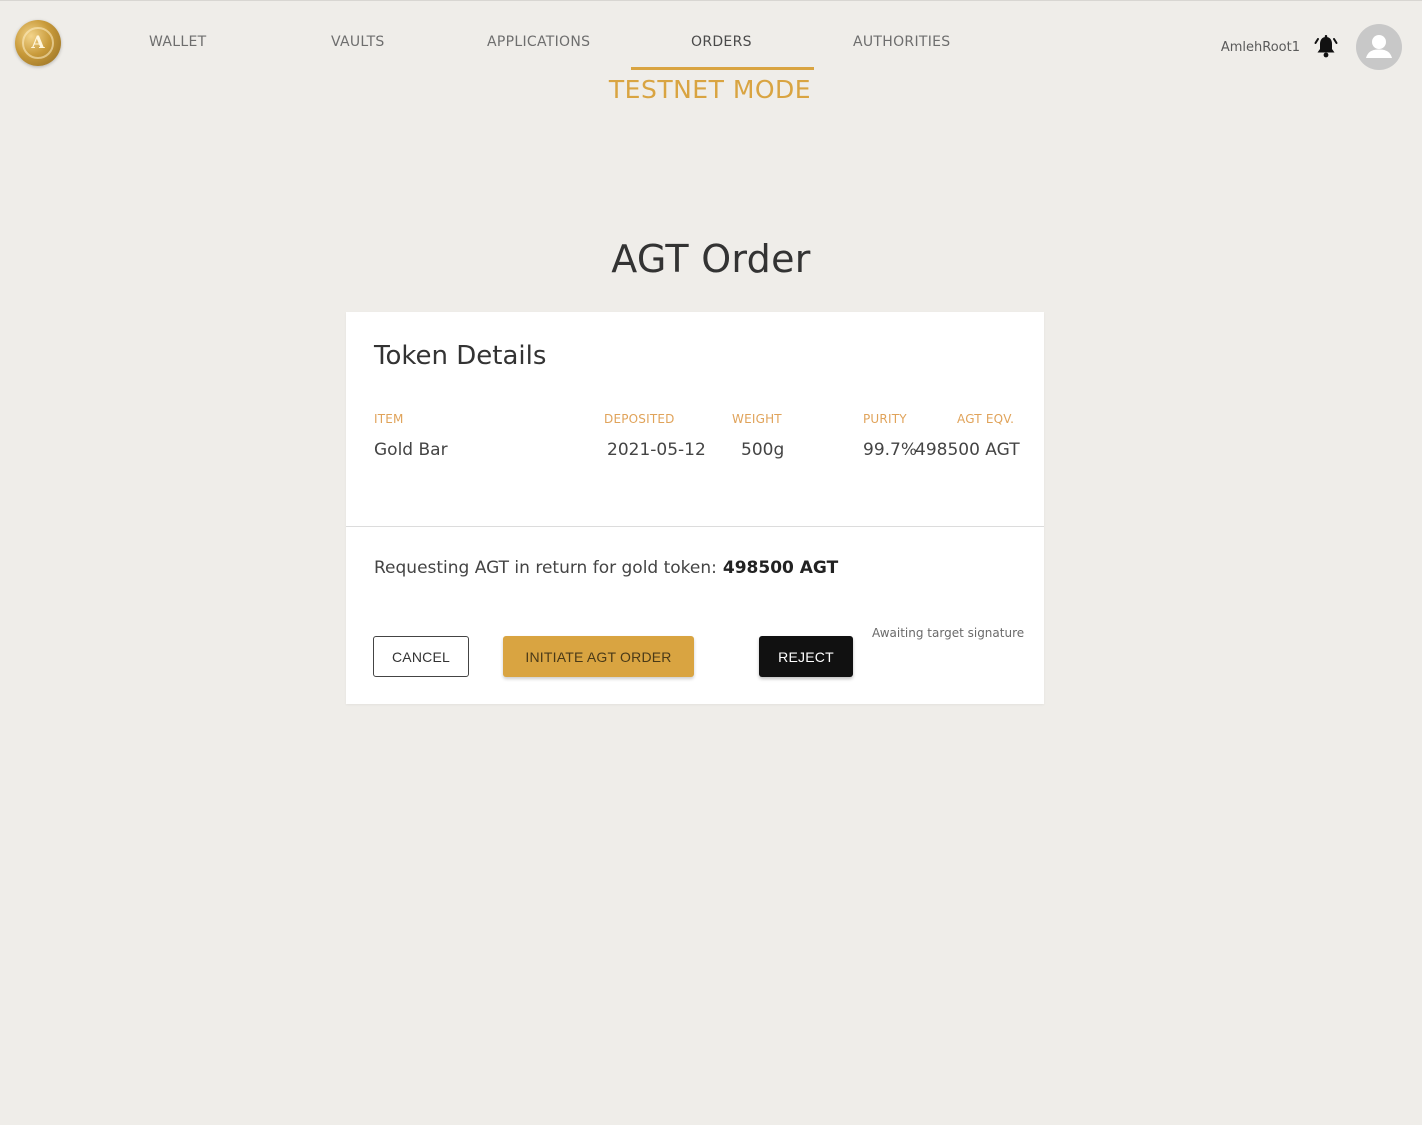 Image resolution: width=1422 pixels, height=1125 pixels. Describe the element at coordinates (948, 633) in the screenshot. I see `status-text: Awaiting target signature` at that location.